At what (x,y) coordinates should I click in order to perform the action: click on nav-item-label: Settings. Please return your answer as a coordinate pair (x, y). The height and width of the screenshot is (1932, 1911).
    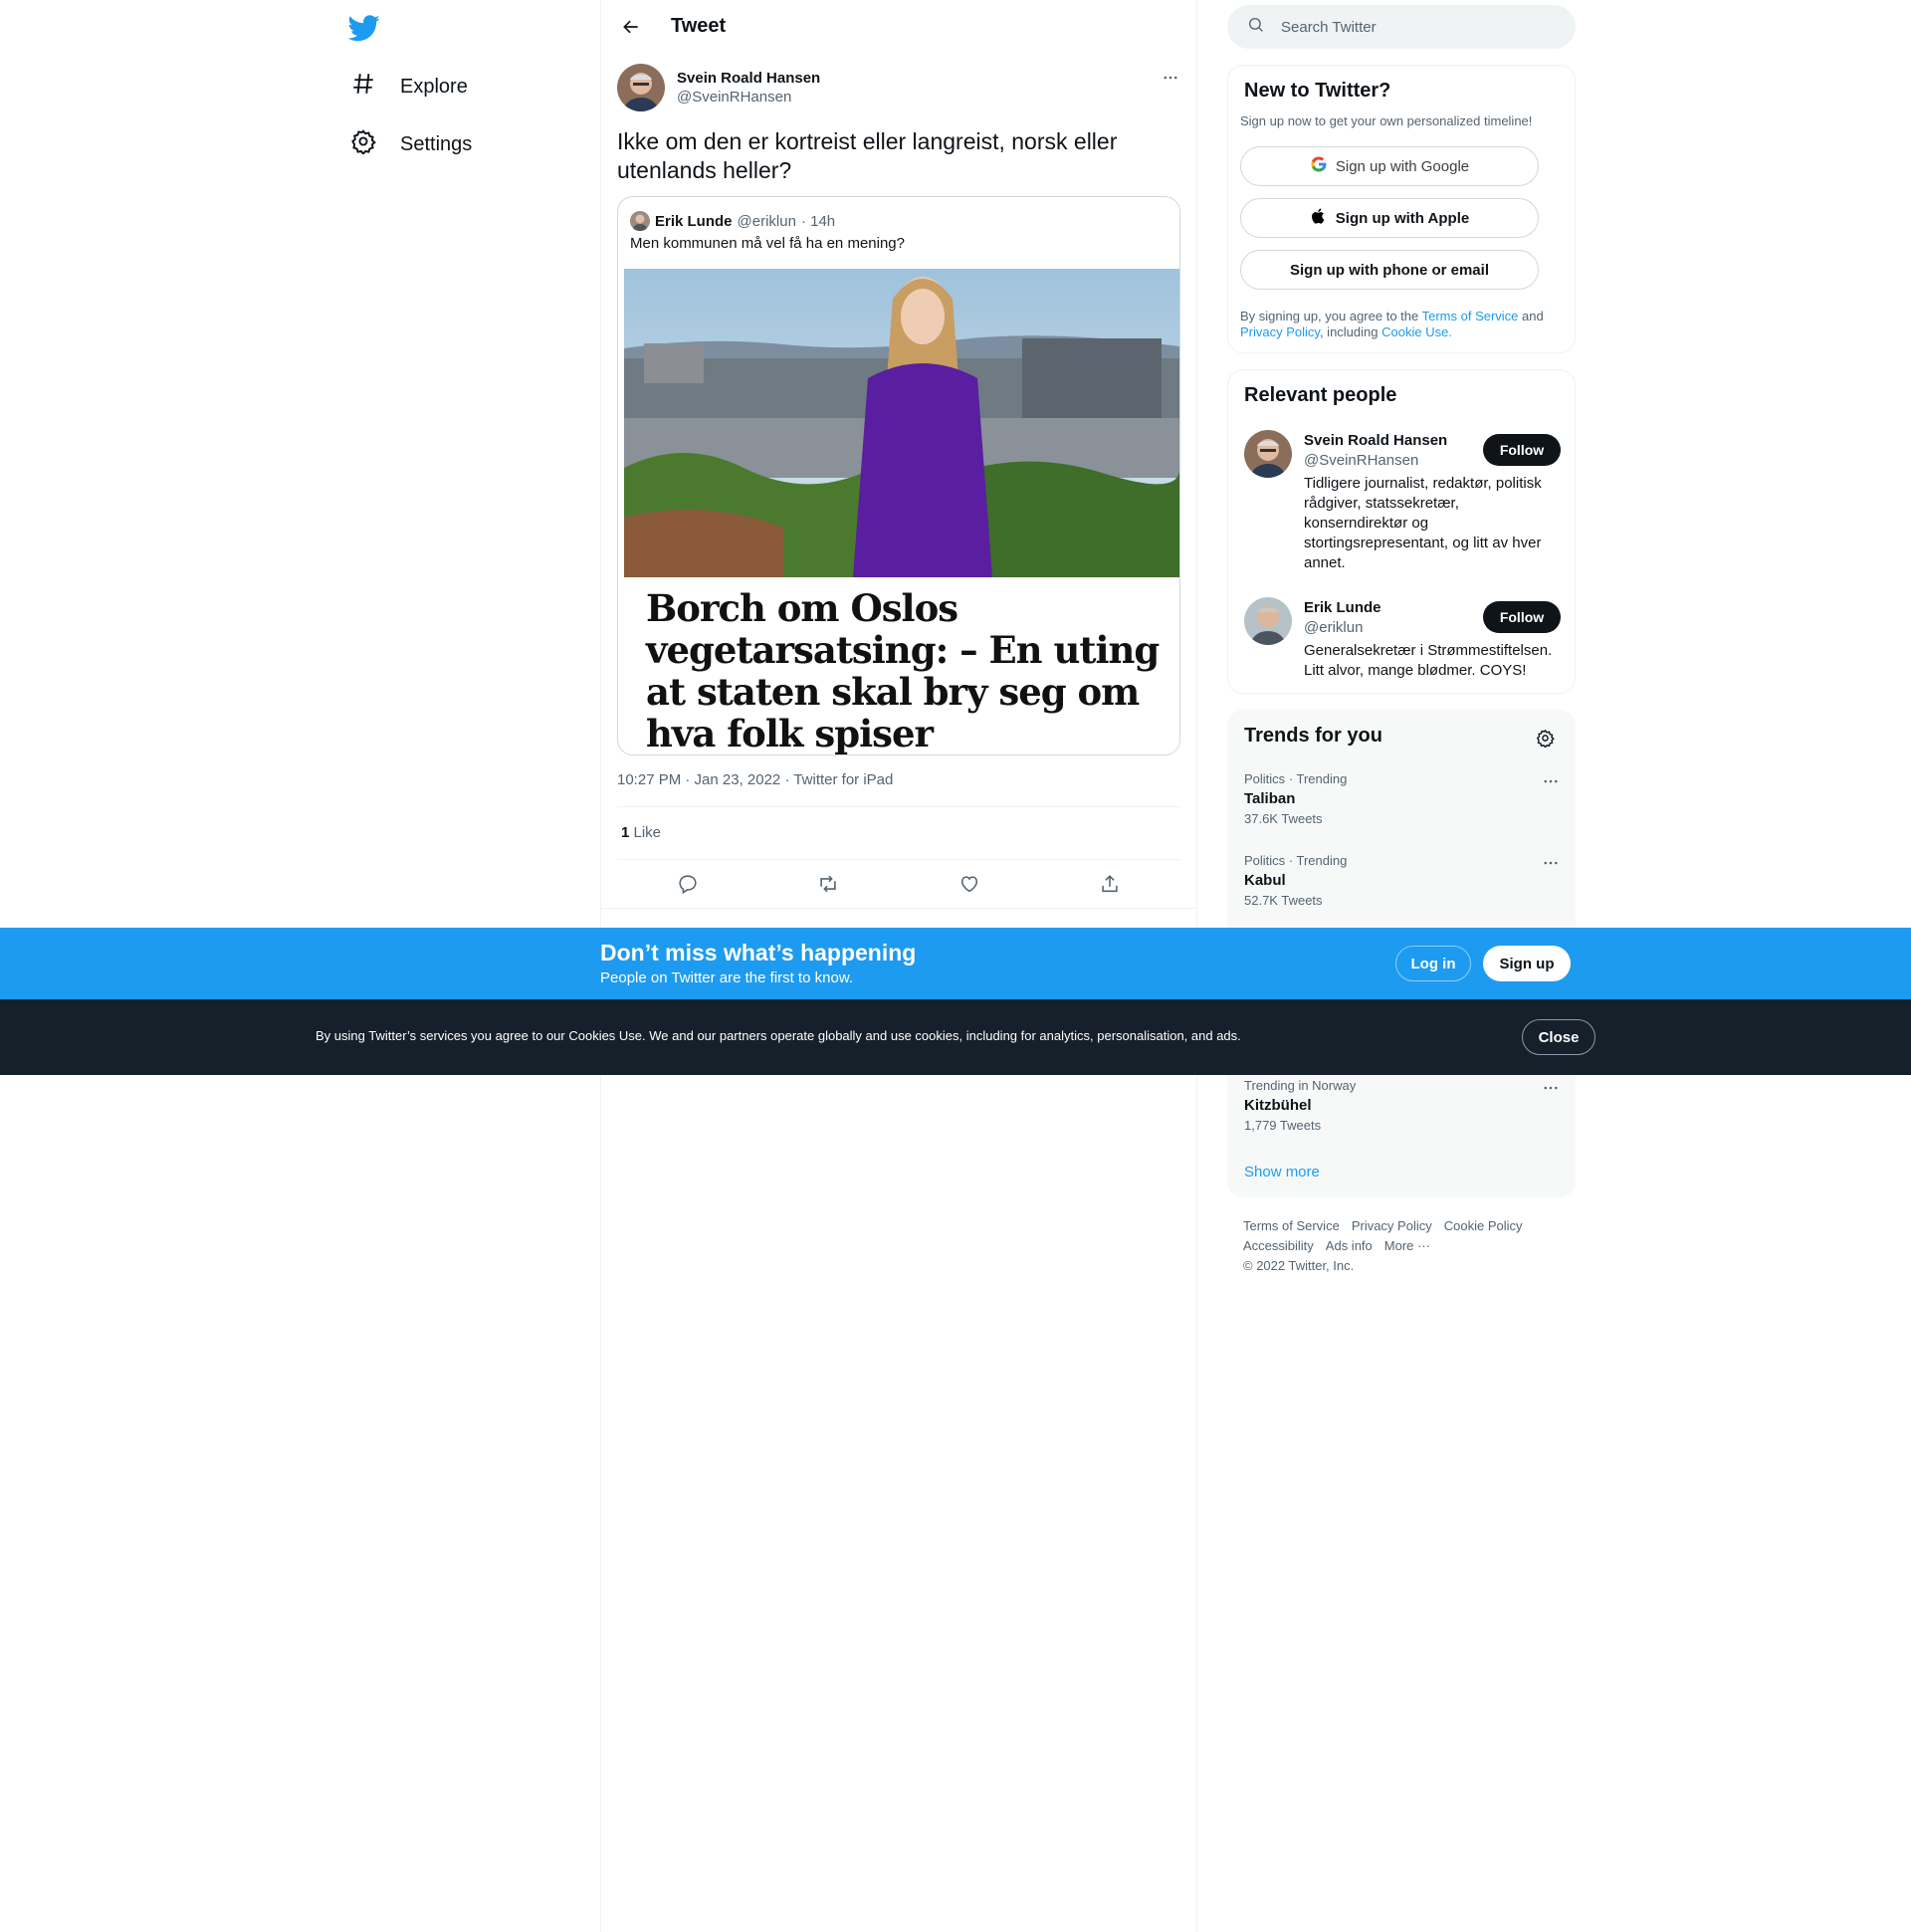
    Looking at the image, I should click on (436, 143).